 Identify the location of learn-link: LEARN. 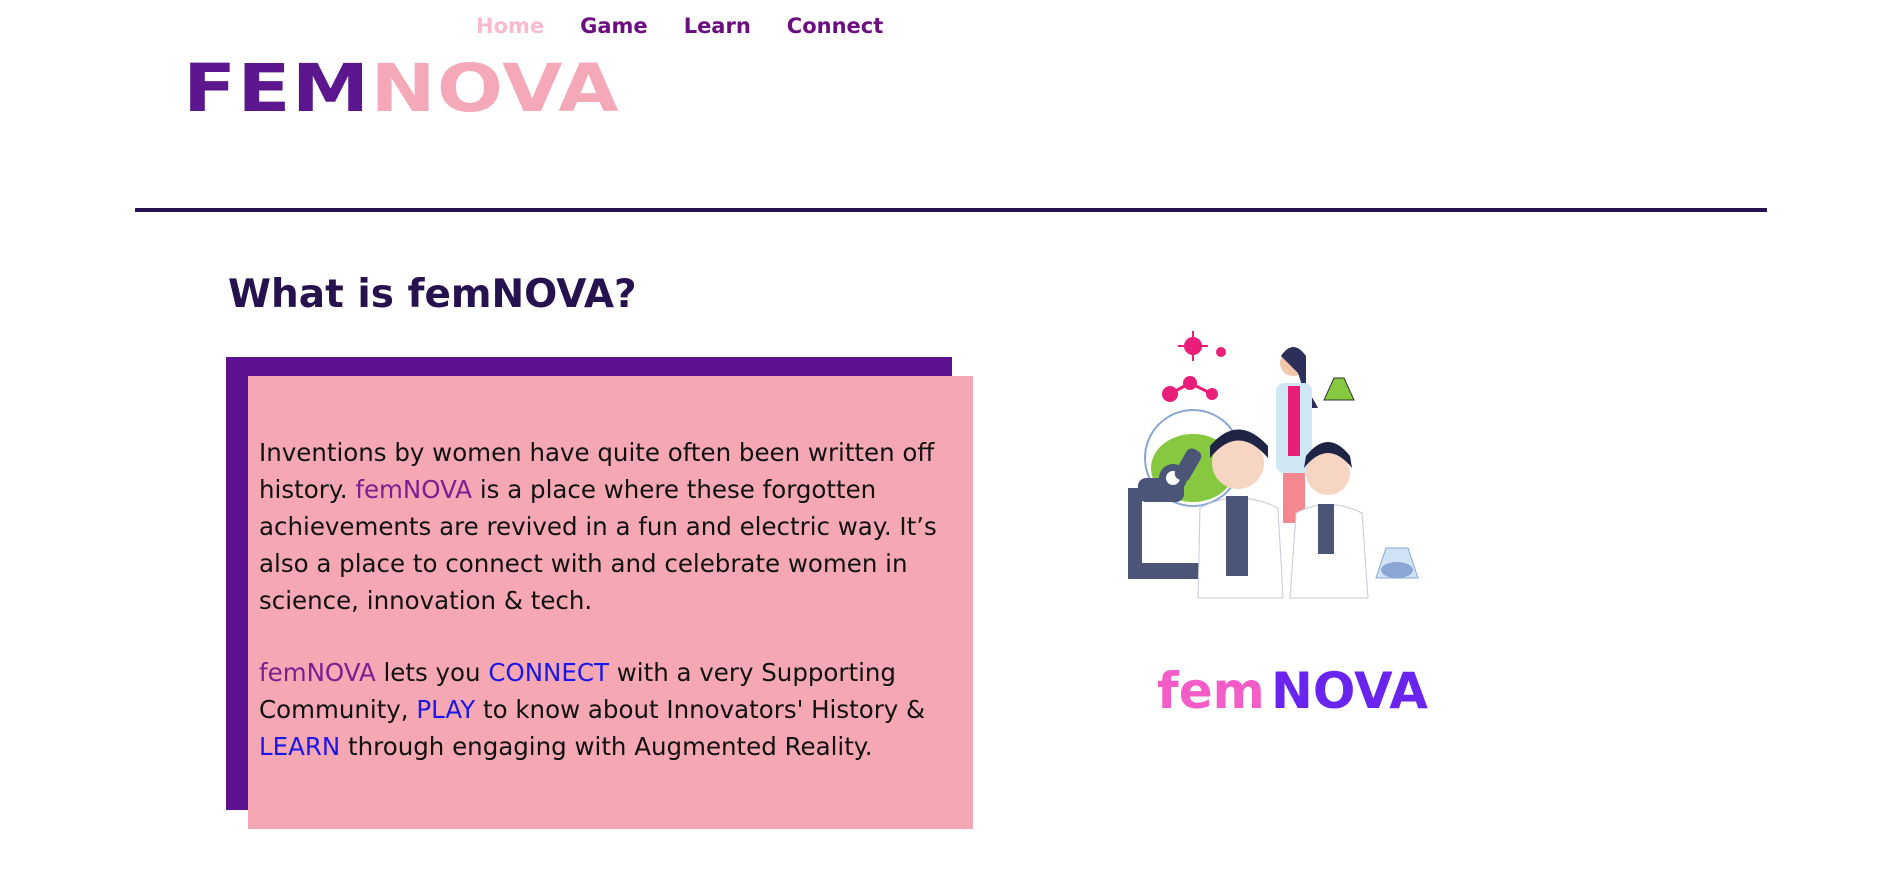
(299, 746).